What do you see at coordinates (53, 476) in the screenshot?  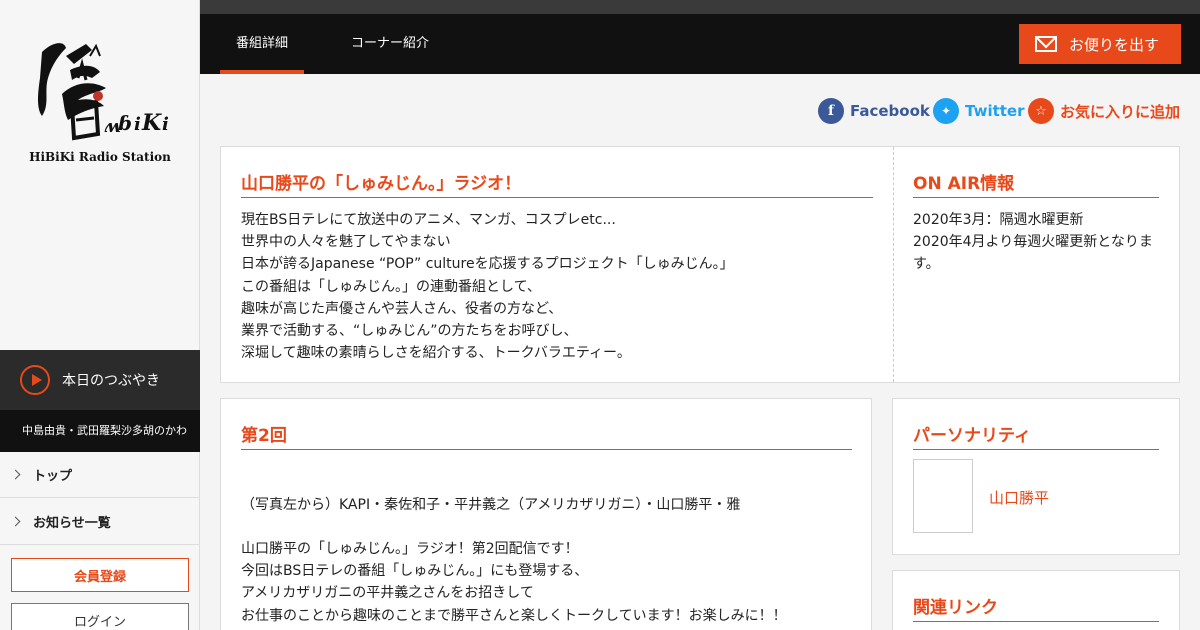 I see `sidebar-item-label: トップ` at bounding box center [53, 476].